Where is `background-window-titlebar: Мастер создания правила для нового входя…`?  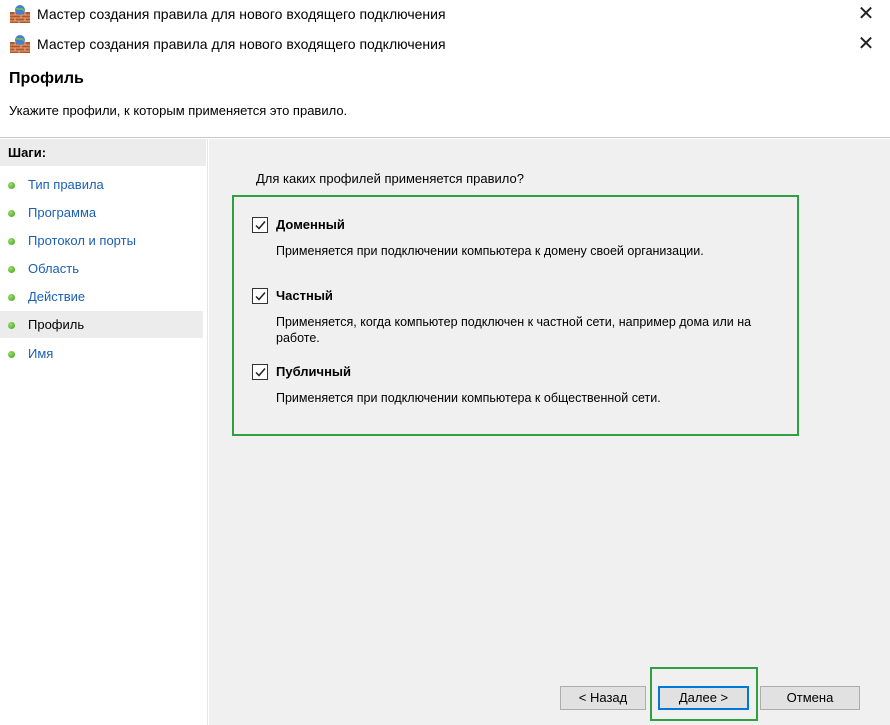 background-window-titlebar: Мастер создания правила для нового входя… is located at coordinates (445, 15).